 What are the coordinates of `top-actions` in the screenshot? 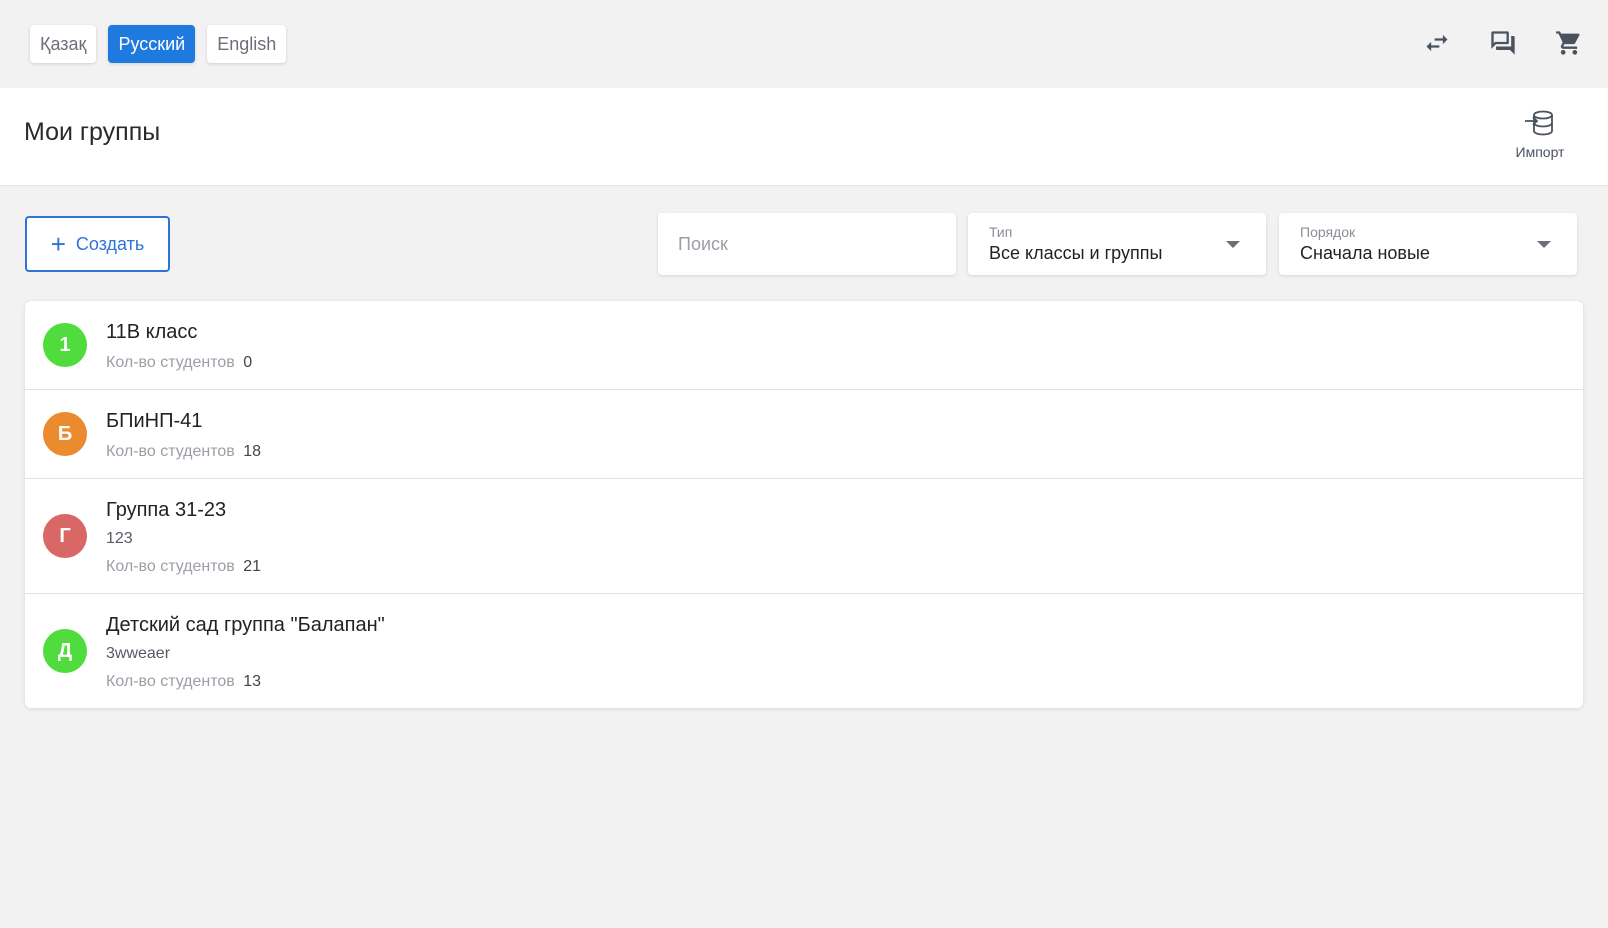 It's located at (1503, 43).